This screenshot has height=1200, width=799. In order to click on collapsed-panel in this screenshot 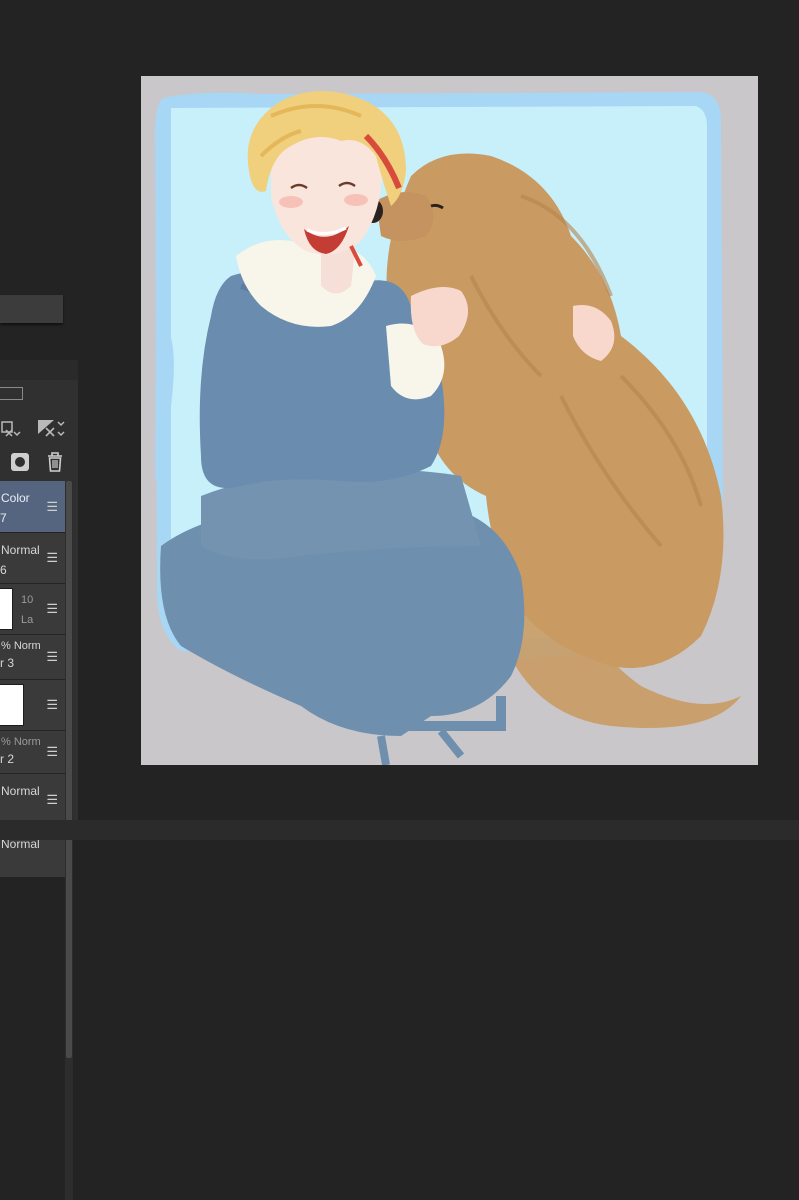, I will do `click(31, 309)`.